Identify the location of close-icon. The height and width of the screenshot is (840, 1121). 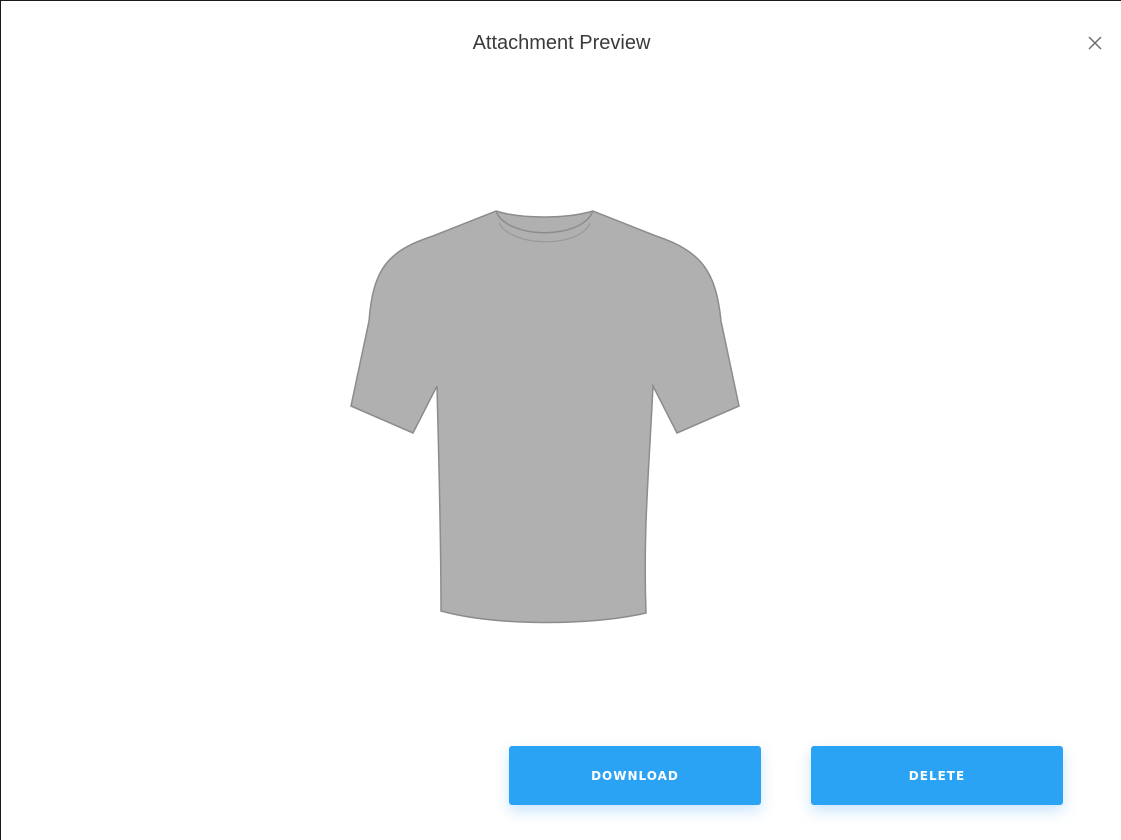
(1095, 43).